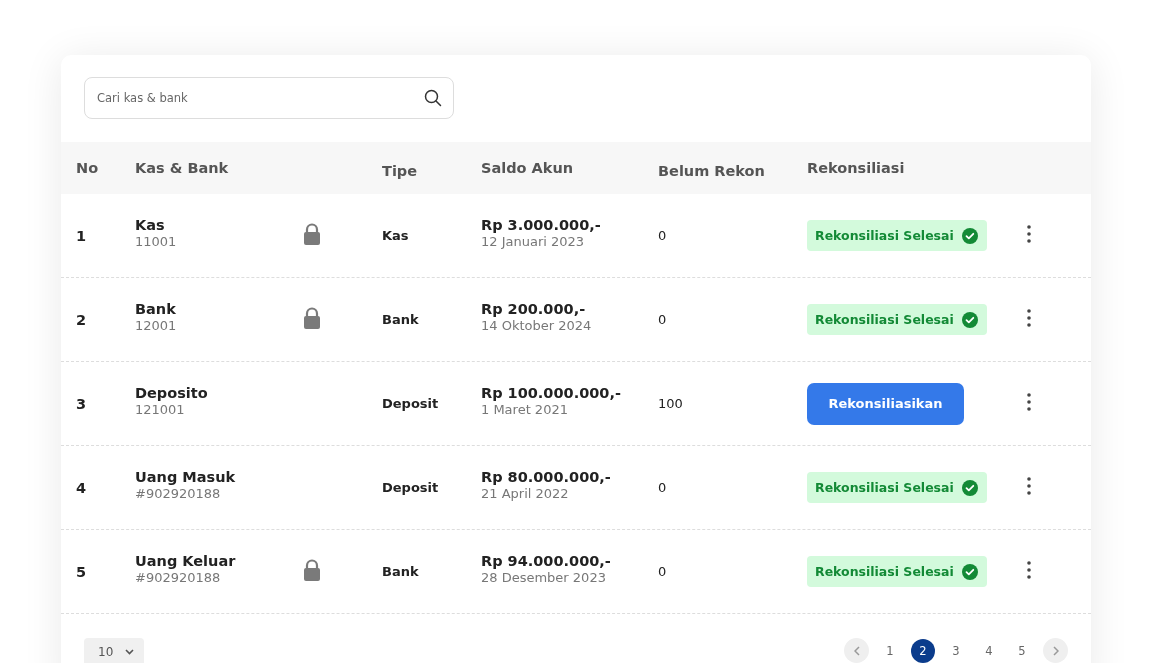 The width and height of the screenshot is (1160, 663). I want to click on account-name: Uang Keluar, so click(186, 560).